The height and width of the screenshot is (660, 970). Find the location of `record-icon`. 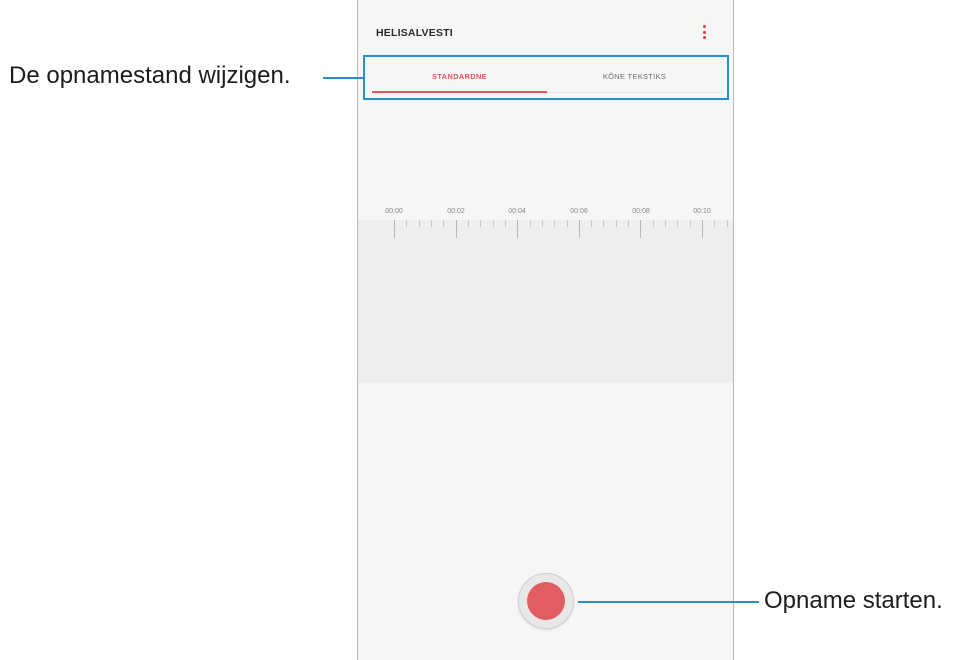

record-icon is located at coordinates (546, 601).